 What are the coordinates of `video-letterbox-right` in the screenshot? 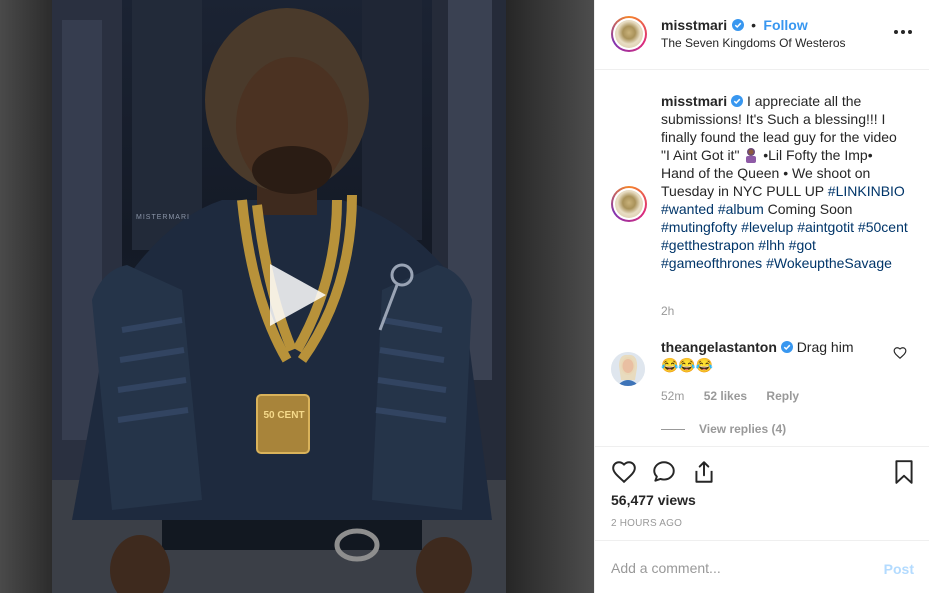 It's located at (550, 296).